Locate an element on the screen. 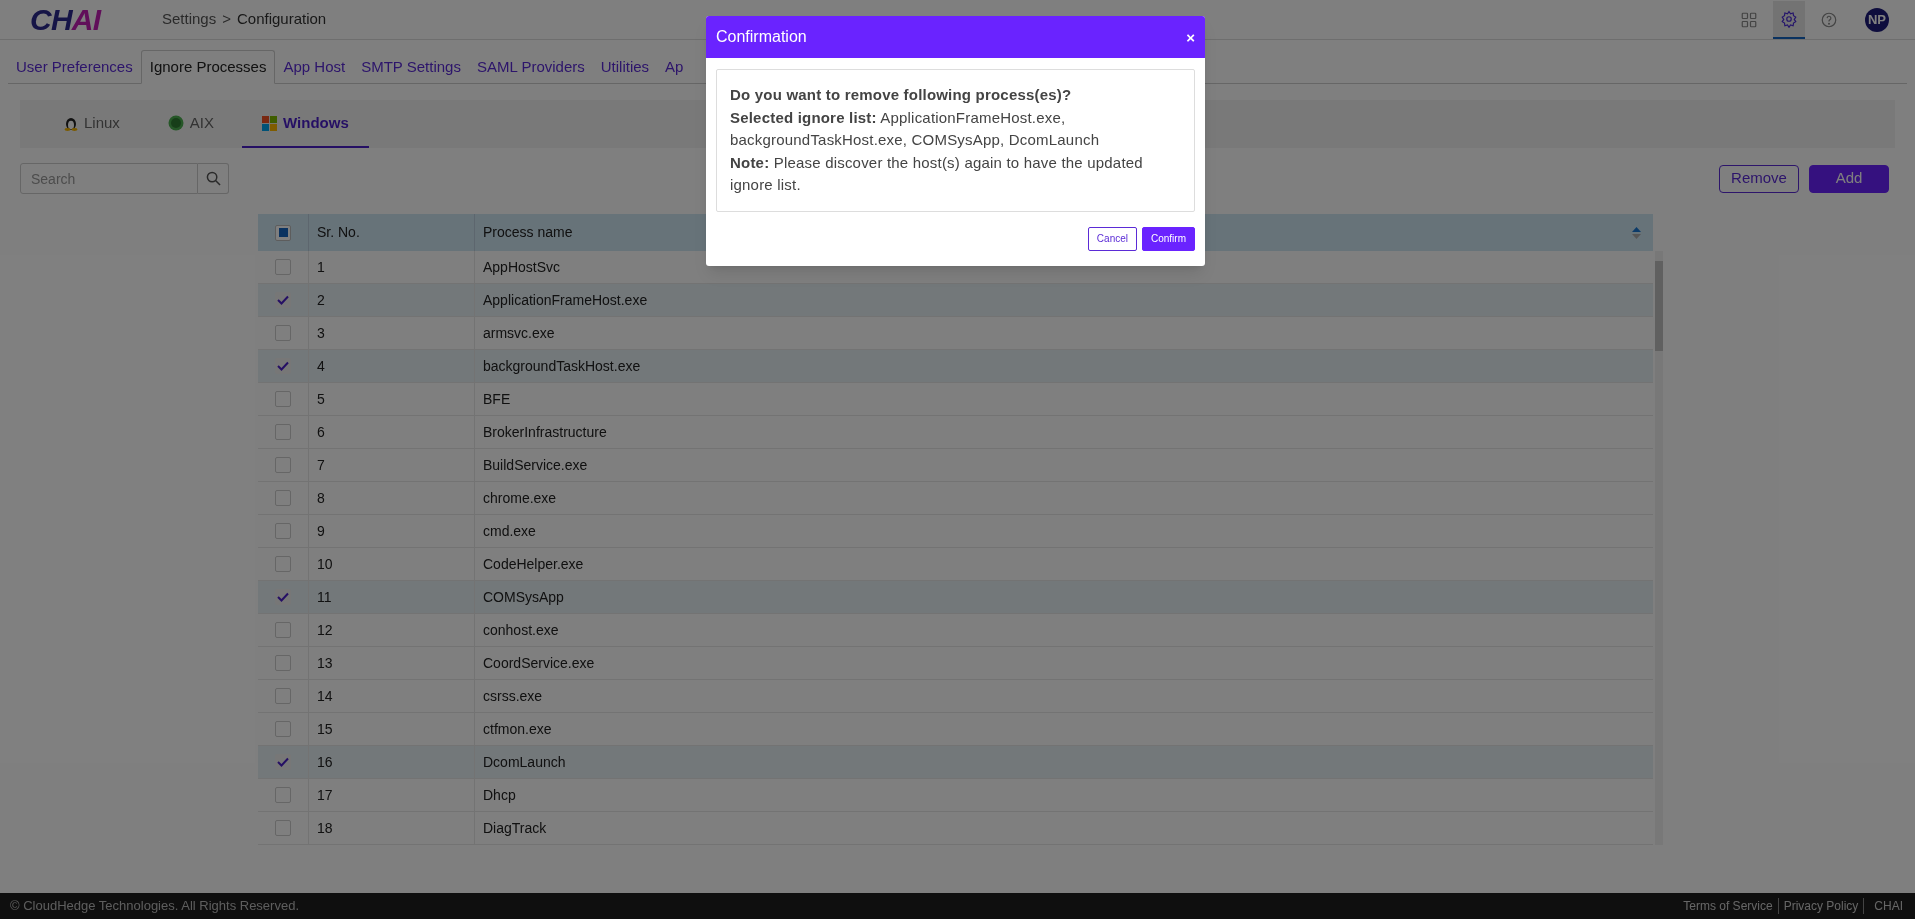 This screenshot has width=1915, height=919. footer-link: Terms of Service is located at coordinates (1728, 906).